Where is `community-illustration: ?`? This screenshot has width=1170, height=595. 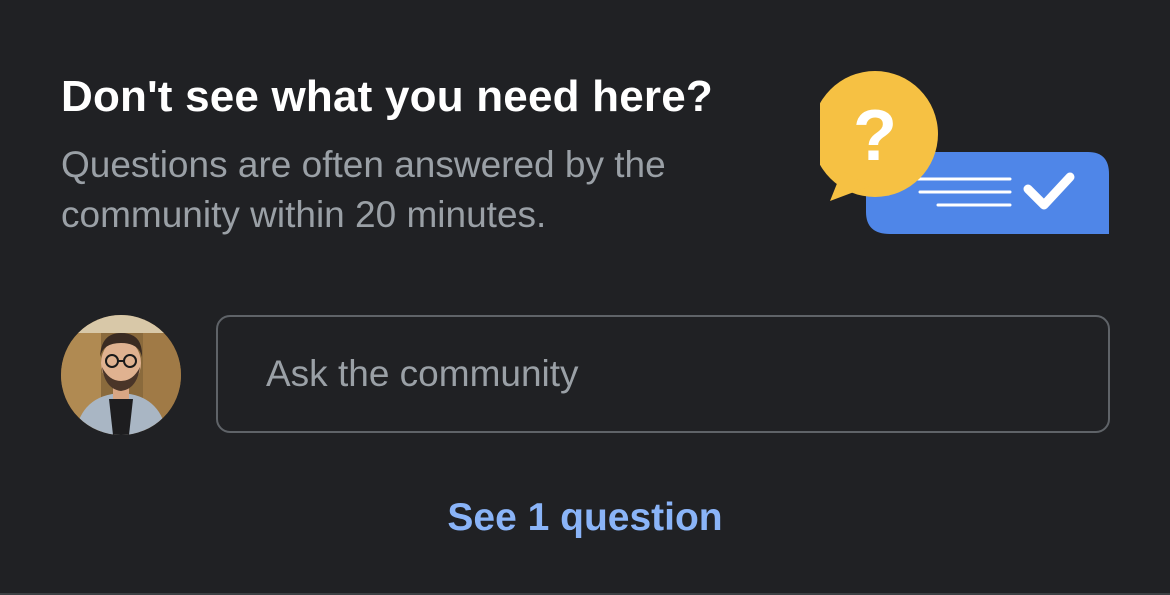 community-illustration: ? is located at coordinates (964, 152).